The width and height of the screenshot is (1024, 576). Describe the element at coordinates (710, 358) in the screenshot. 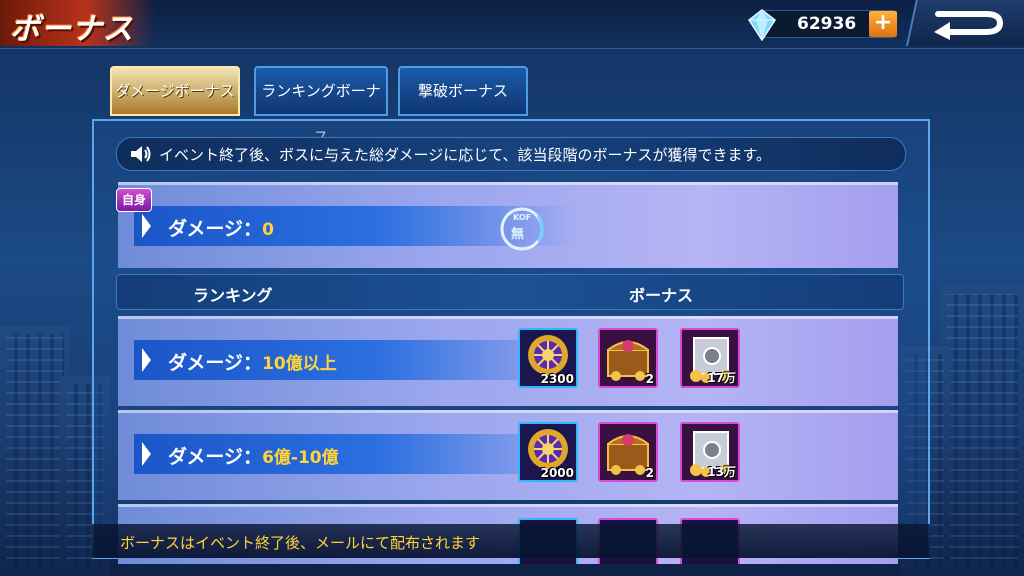

I see `safe-reward: 17万` at that location.